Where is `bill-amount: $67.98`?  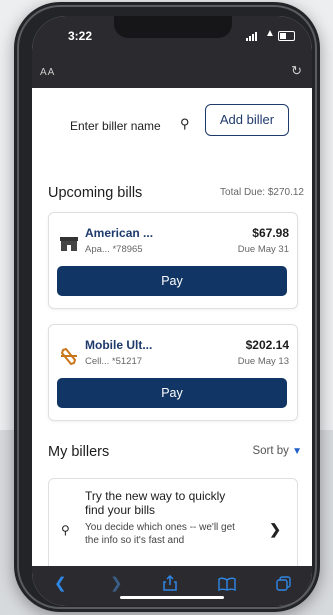 bill-amount: $67.98 is located at coordinates (270, 233).